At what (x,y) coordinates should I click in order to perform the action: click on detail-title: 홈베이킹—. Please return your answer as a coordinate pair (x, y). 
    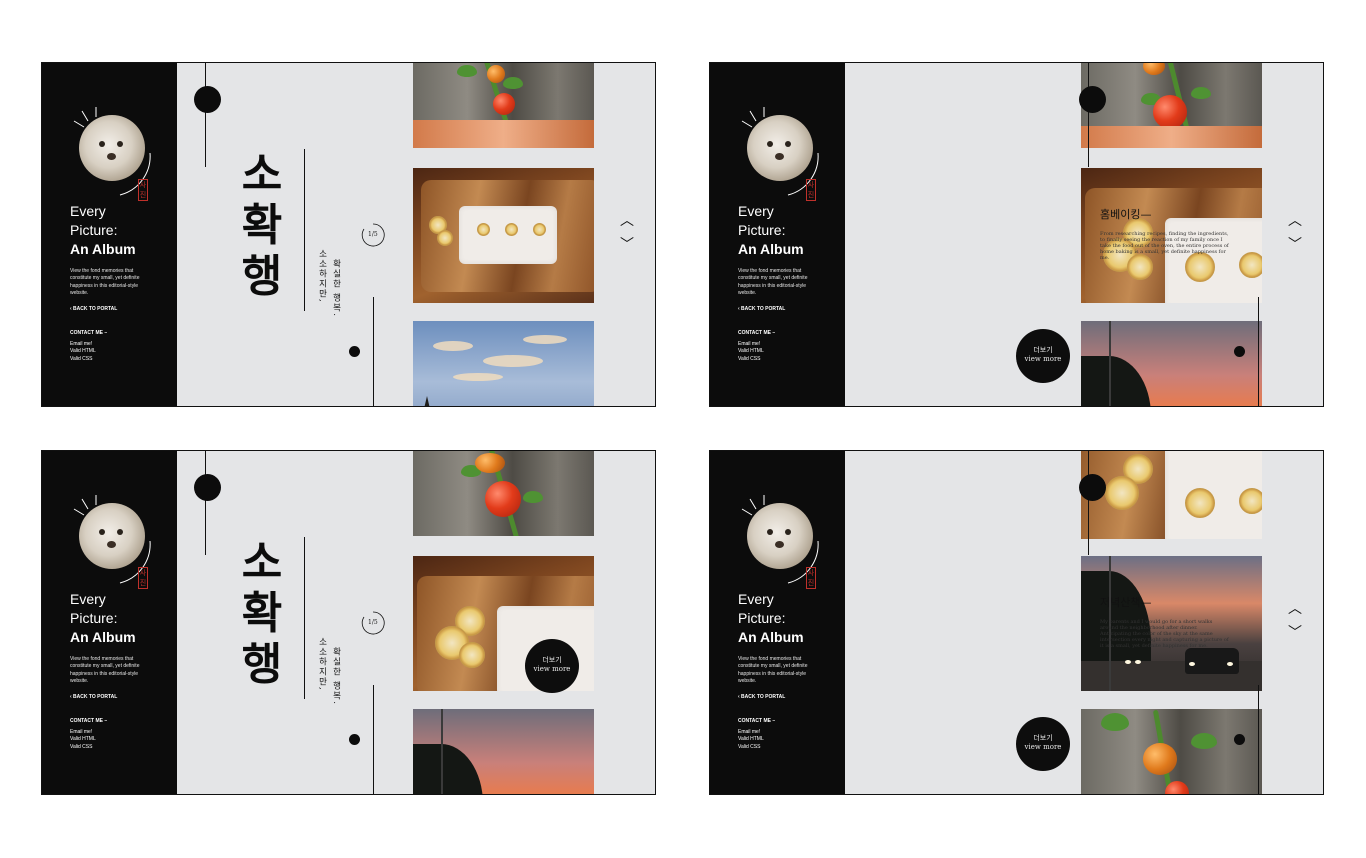
    Looking at the image, I should click on (1126, 214).